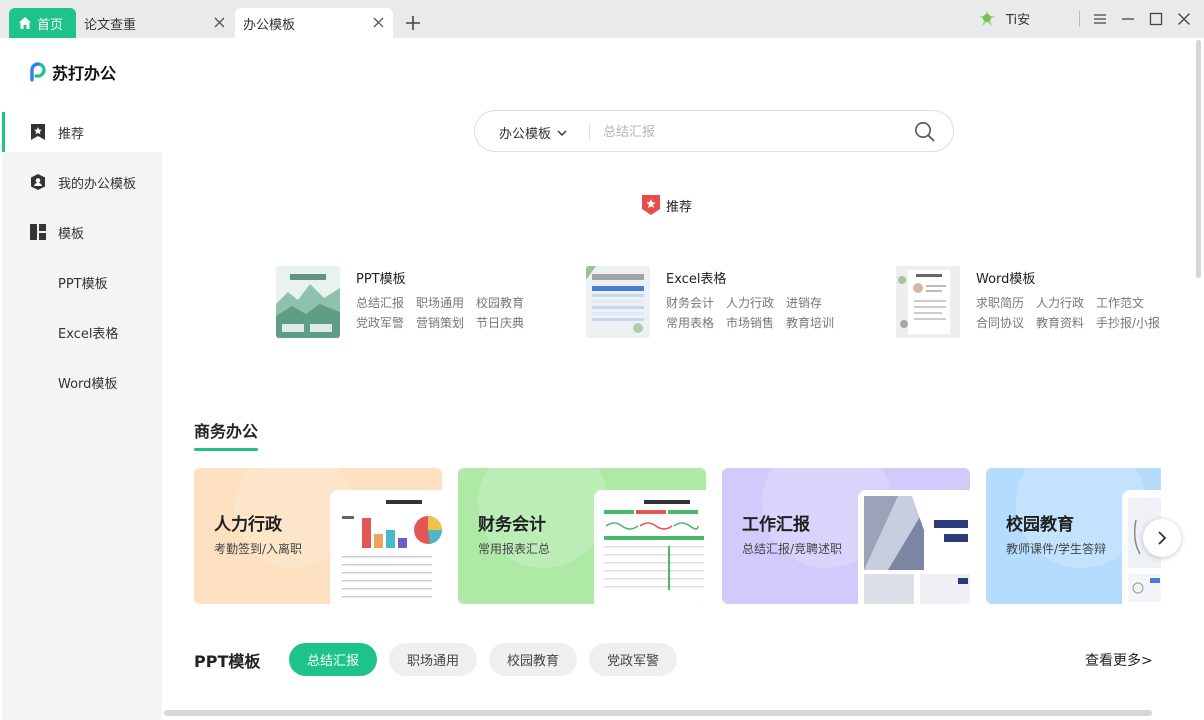  I want to click on business-section-title: 商务办公, so click(226, 430).